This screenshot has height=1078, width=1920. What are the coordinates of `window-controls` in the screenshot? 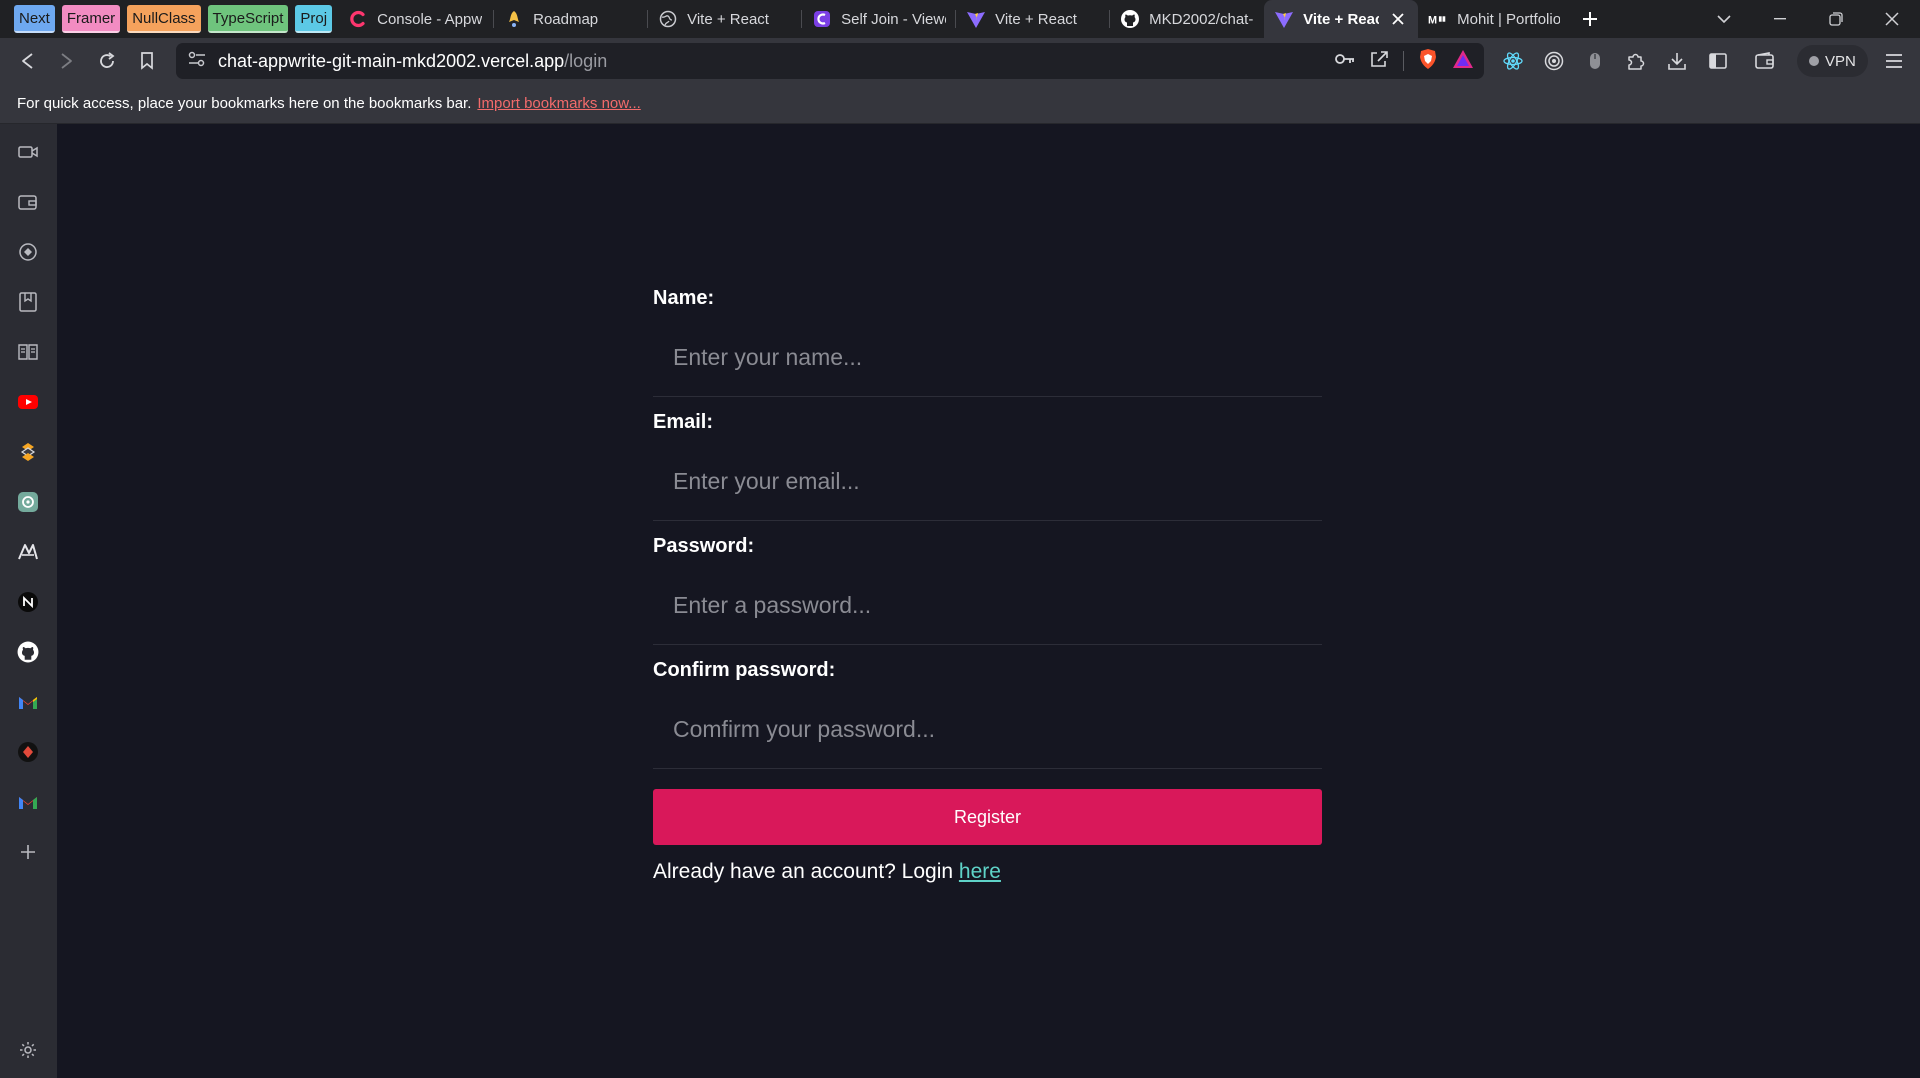 It's located at (1808, 19).